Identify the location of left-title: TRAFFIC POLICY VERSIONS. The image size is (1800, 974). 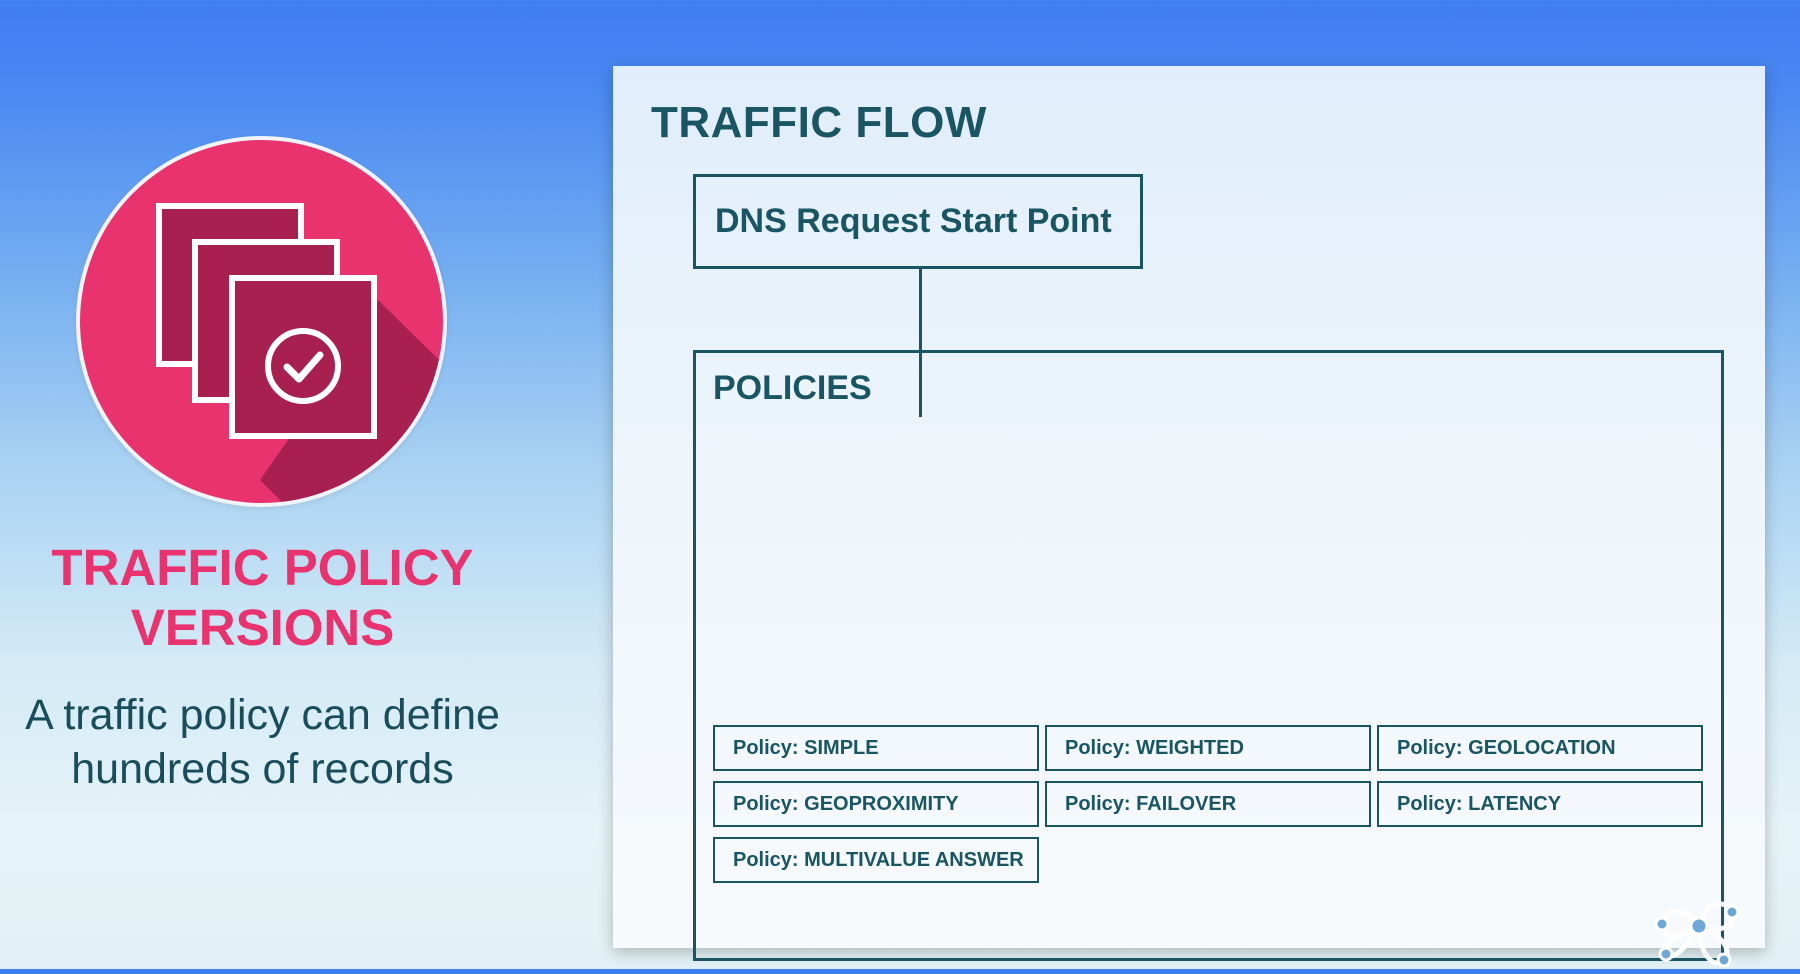
(262, 598).